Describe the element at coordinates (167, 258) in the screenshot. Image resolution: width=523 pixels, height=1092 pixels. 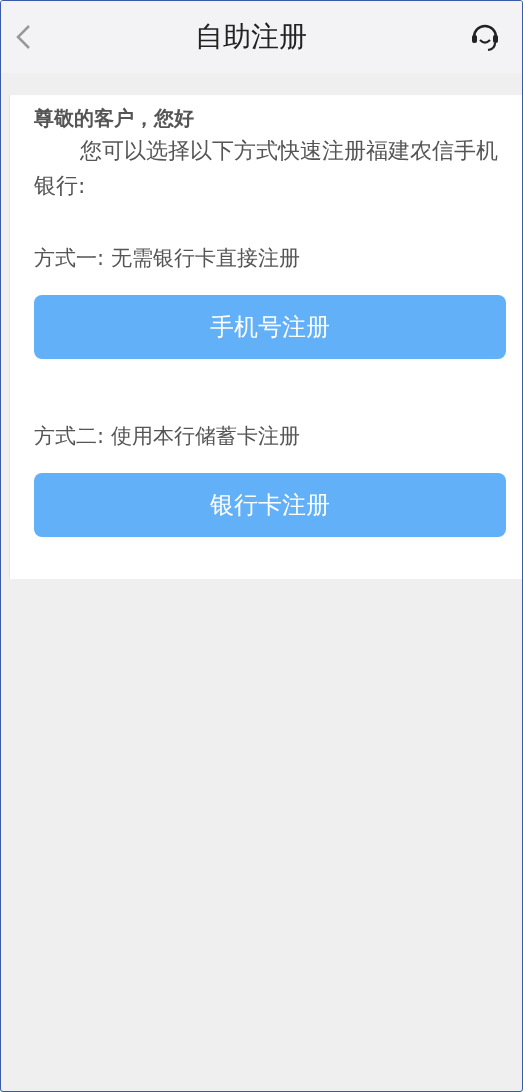
I see `option-label: 方式一: 无需银行卡直接注册` at that location.